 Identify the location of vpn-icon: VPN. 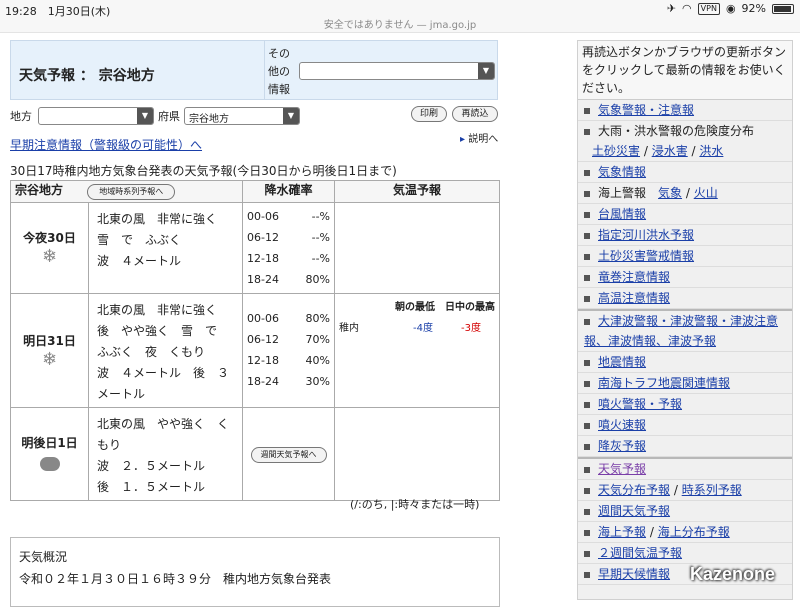
(708, 8).